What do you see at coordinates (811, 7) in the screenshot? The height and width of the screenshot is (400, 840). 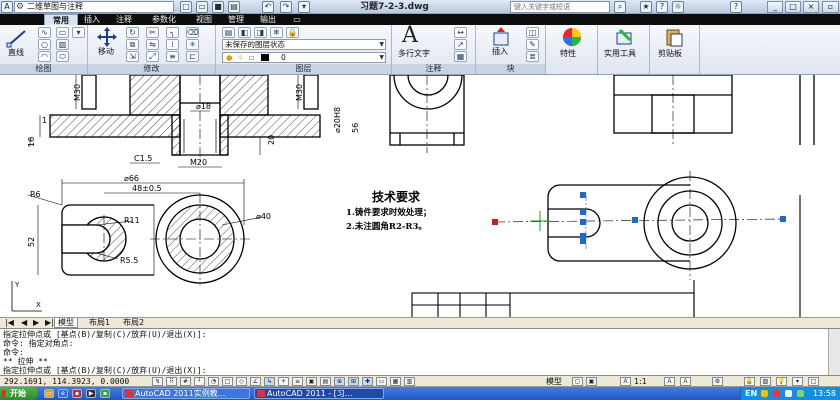 I see `close-button: ×` at bounding box center [811, 7].